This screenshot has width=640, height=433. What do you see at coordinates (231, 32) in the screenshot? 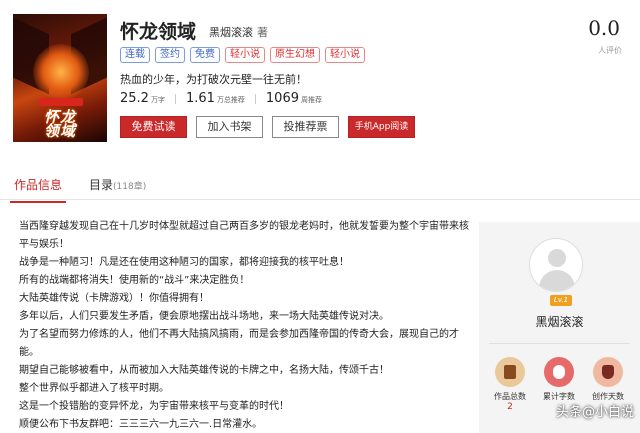
I see `author-link: 黑烟滚滚` at bounding box center [231, 32].